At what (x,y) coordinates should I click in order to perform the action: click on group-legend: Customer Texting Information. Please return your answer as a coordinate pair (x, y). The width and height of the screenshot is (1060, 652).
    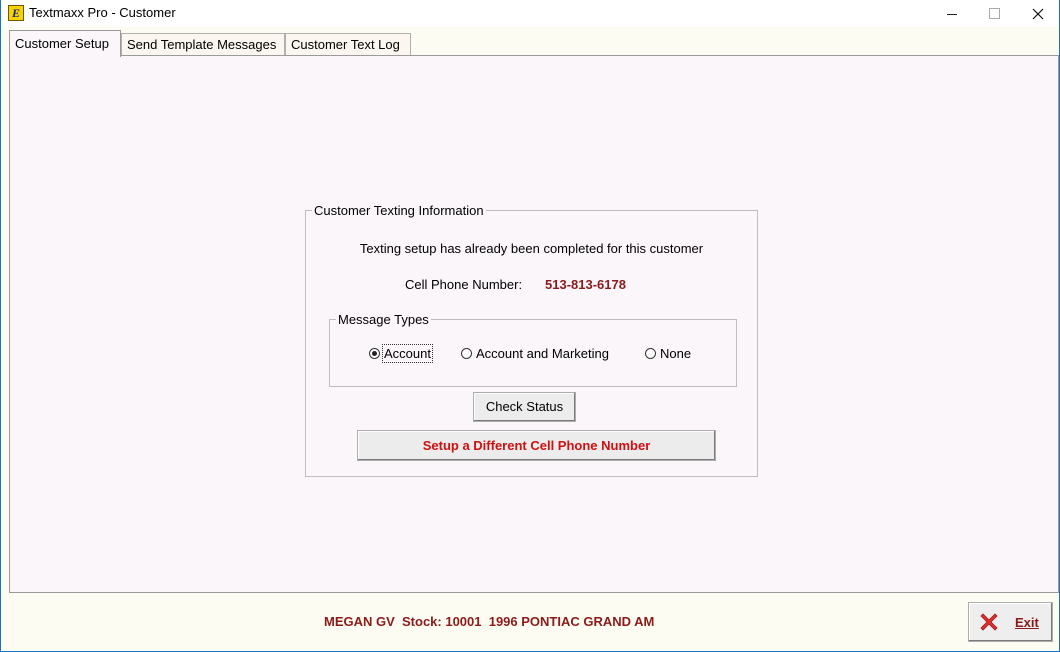
    Looking at the image, I should click on (399, 210).